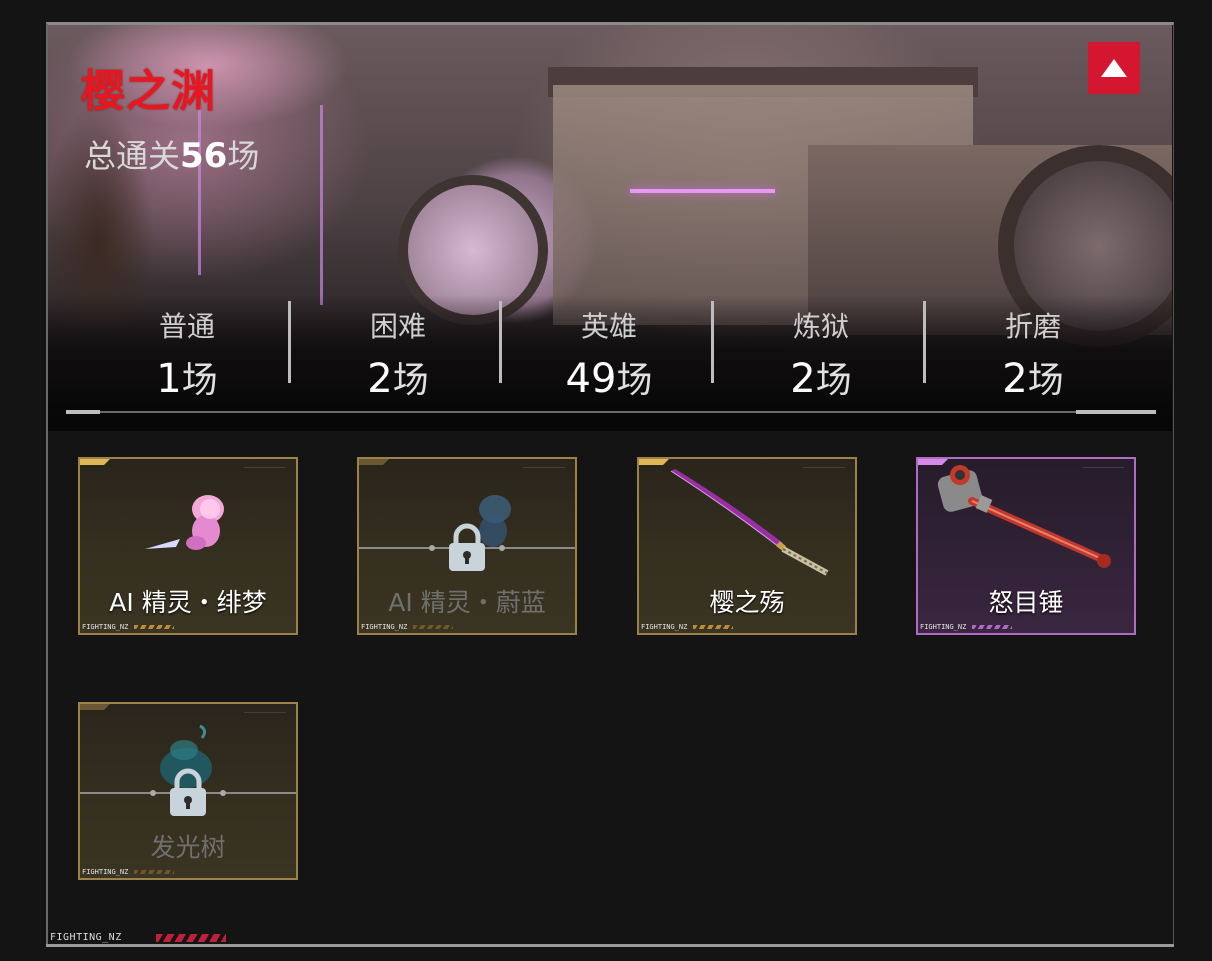  Describe the element at coordinates (184, 522) in the screenshot. I see `pink-spirit-icon` at that location.